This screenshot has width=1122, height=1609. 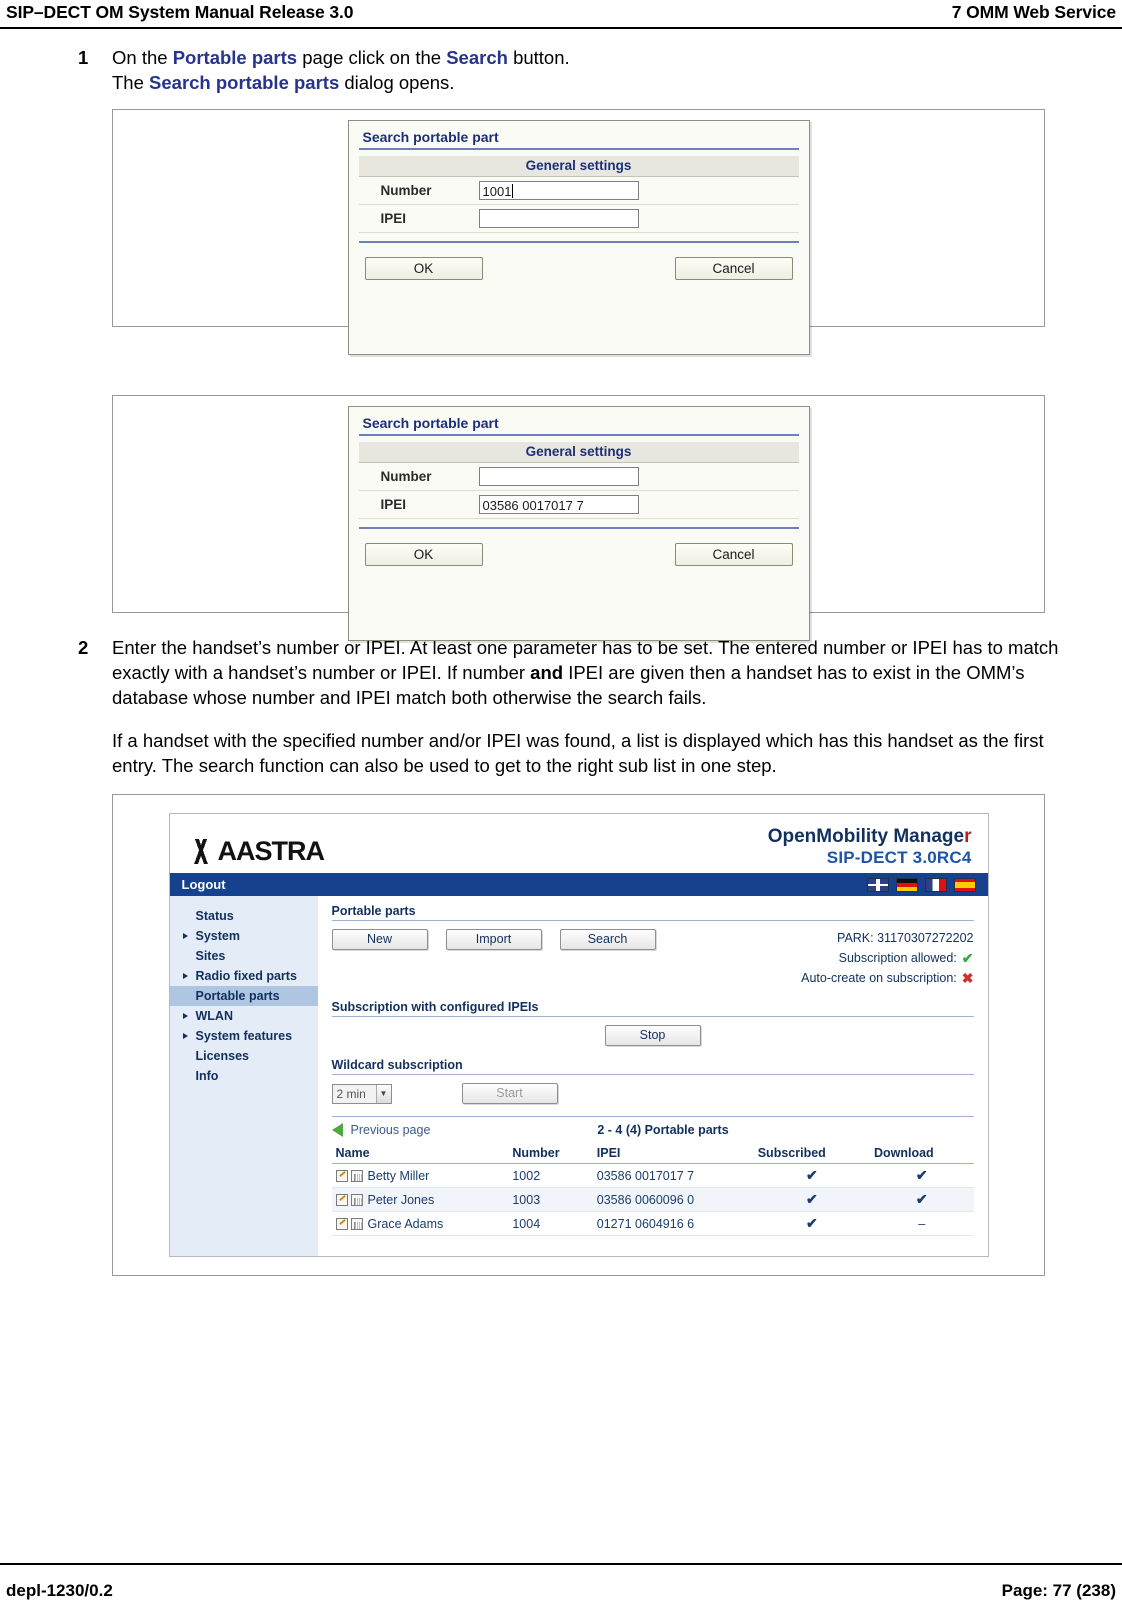 What do you see at coordinates (493, 940) in the screenshot?
I see `import-button: Import` at bounding box center [493, 940].